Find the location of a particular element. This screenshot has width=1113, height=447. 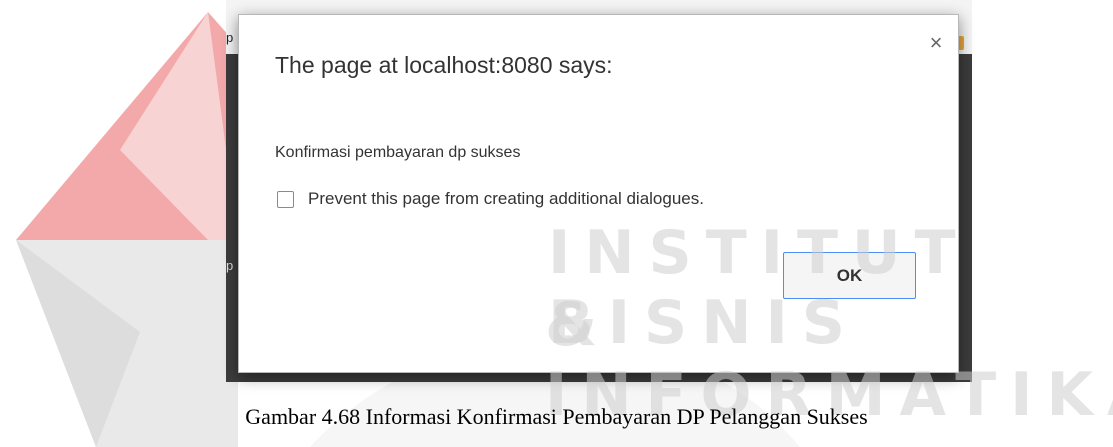

close-icon: × is located at coordinates (936, 43).